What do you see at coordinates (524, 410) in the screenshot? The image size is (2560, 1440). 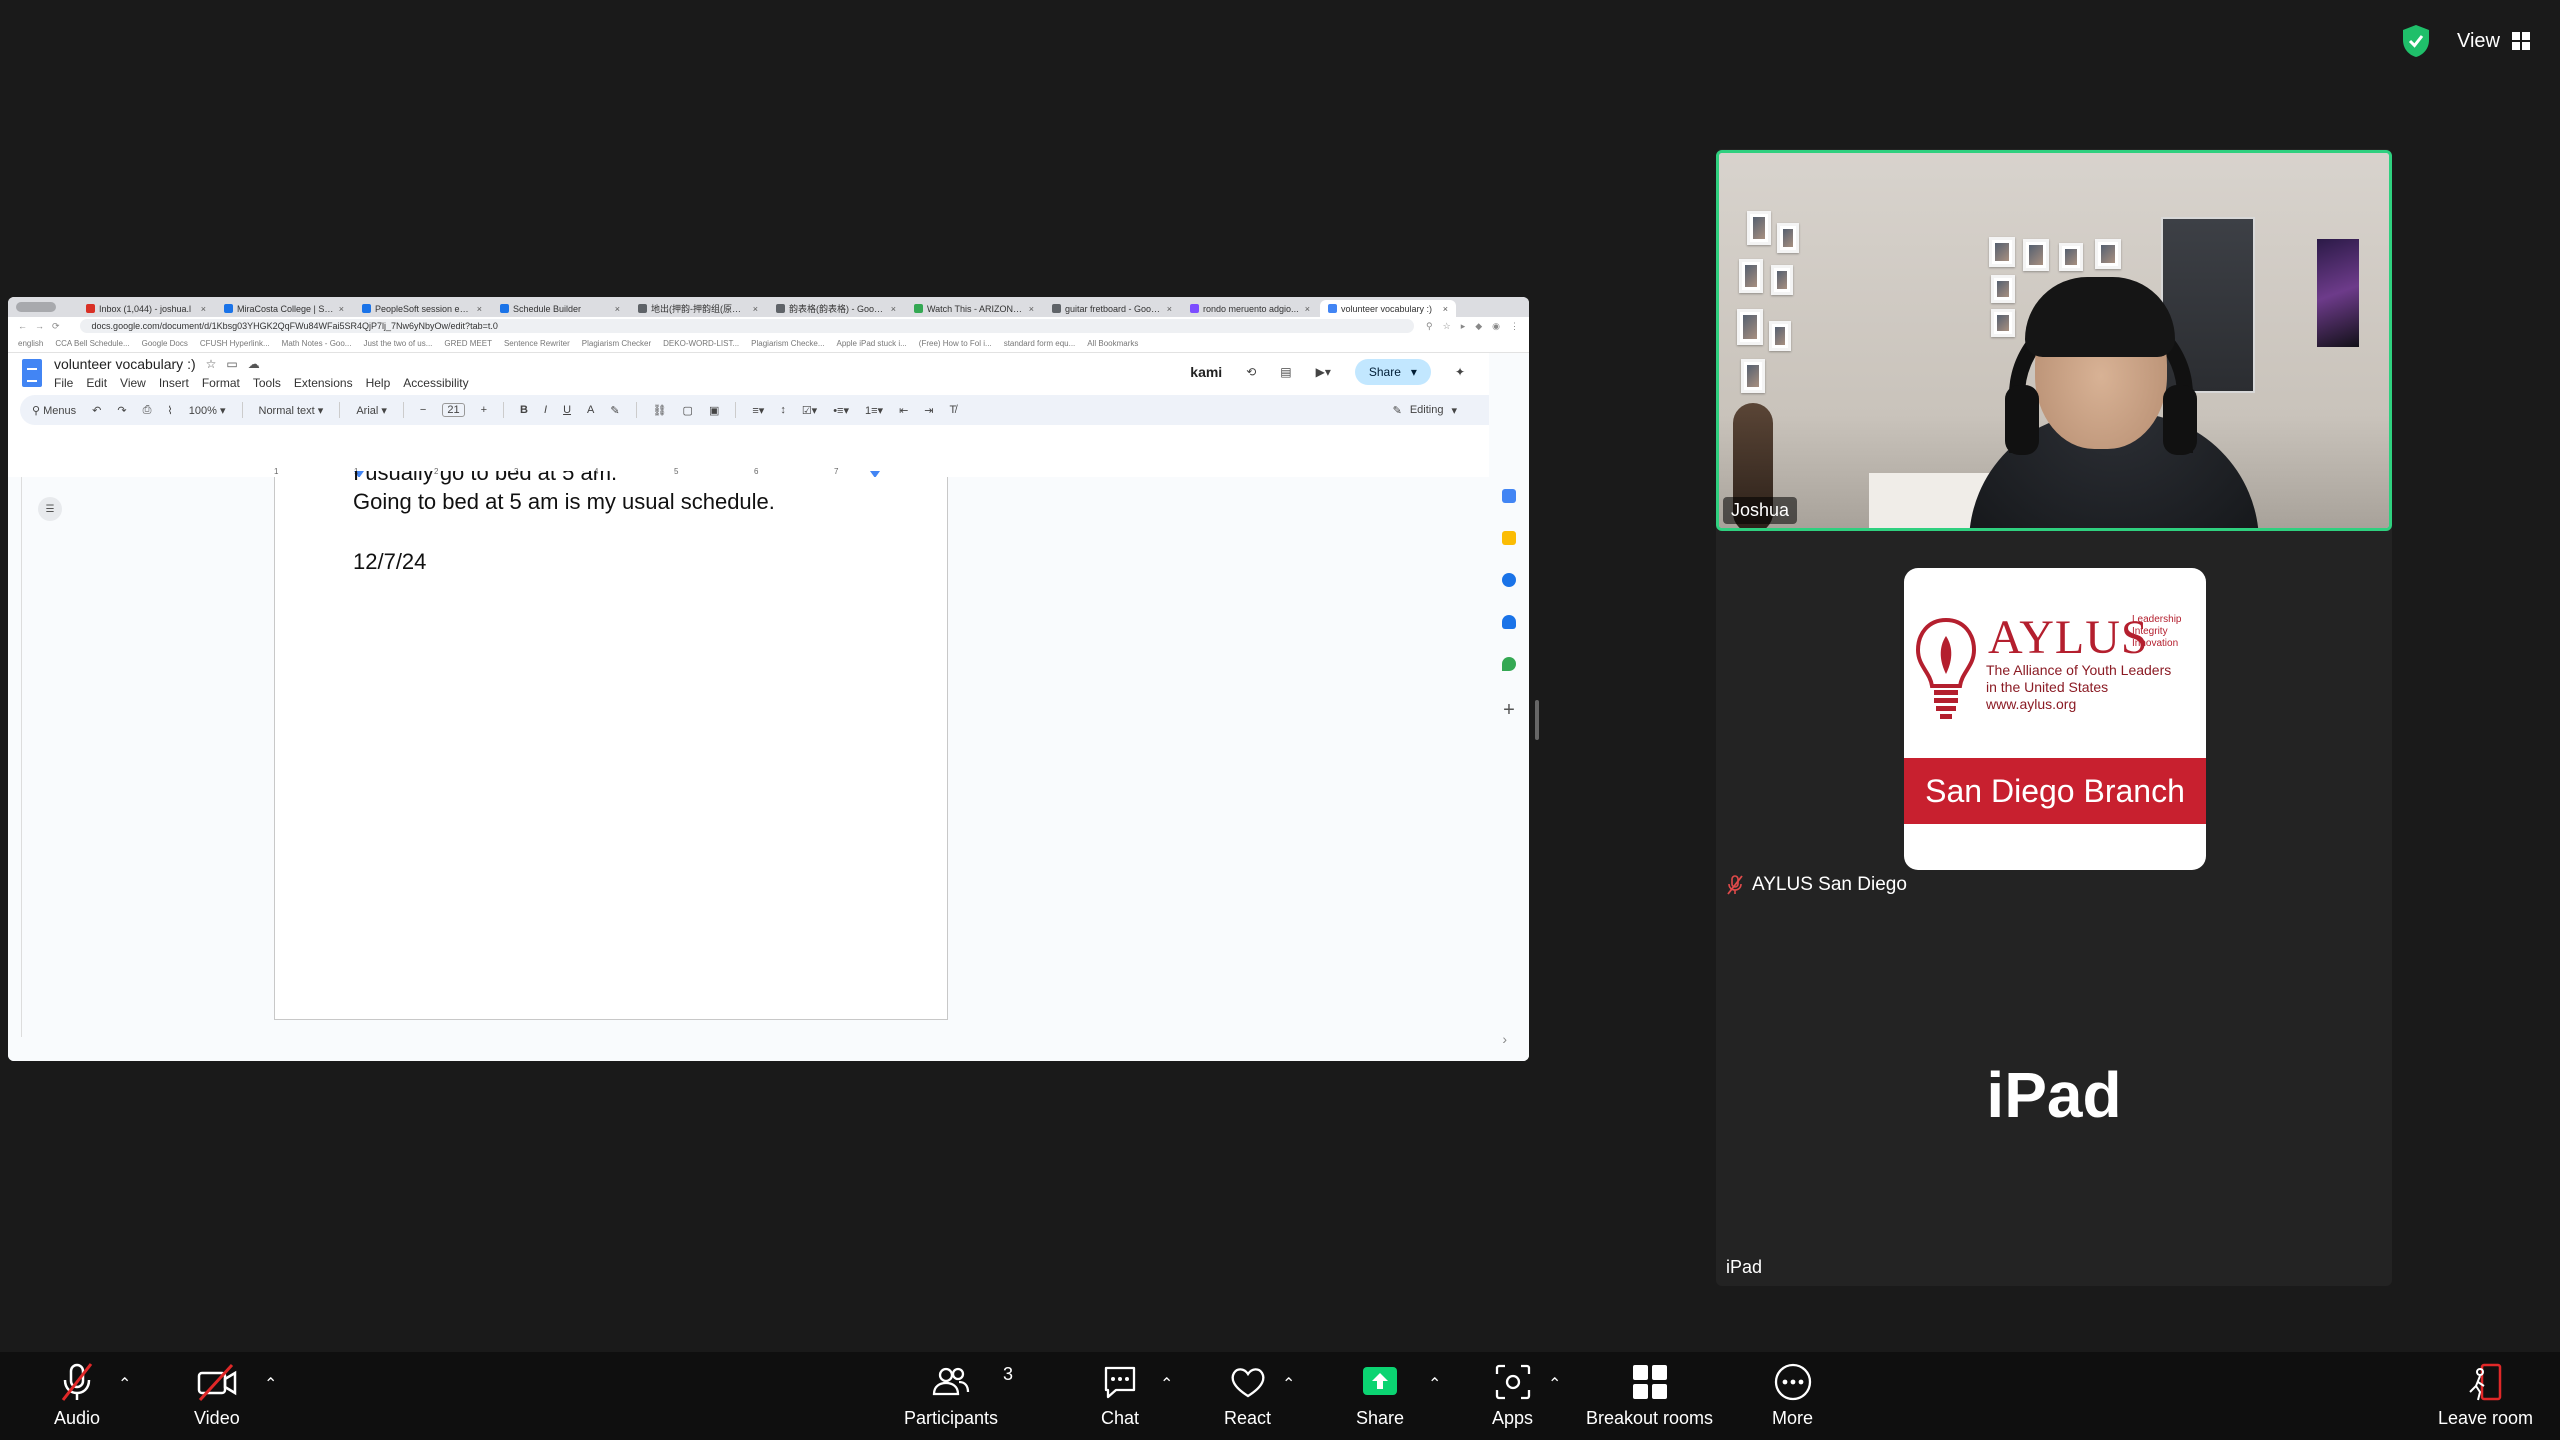 I see `bold-icon: B` at bounding box center [524, 410].